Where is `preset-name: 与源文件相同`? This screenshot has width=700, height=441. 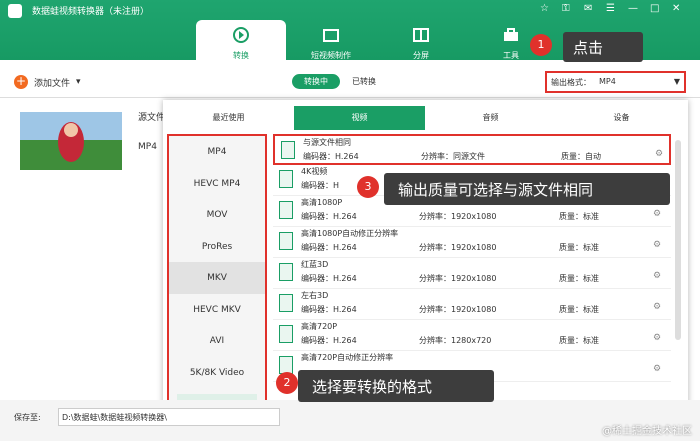
preset-name: 与源文件相同 is located at coordinates (327, 142).